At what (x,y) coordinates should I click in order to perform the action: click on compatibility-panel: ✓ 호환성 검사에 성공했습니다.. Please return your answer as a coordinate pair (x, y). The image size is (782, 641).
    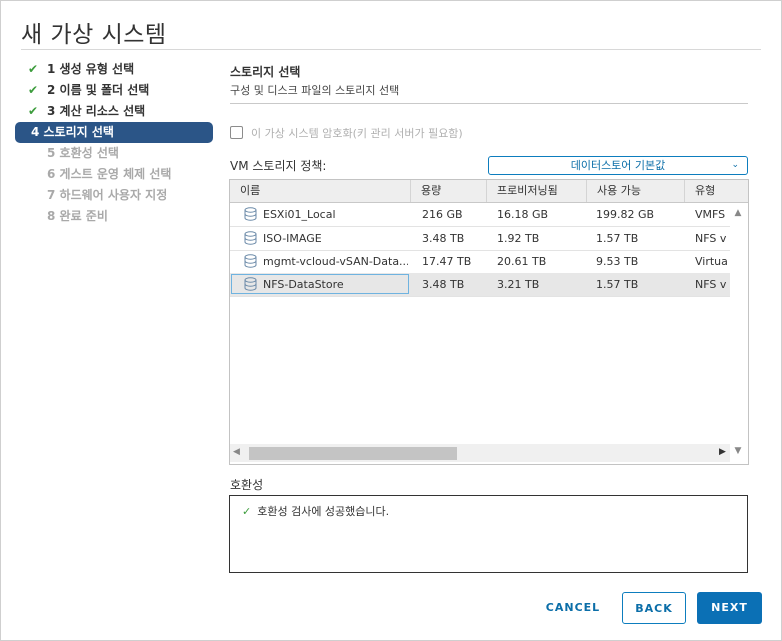
    Looking at the image, I should click on (488, 534).